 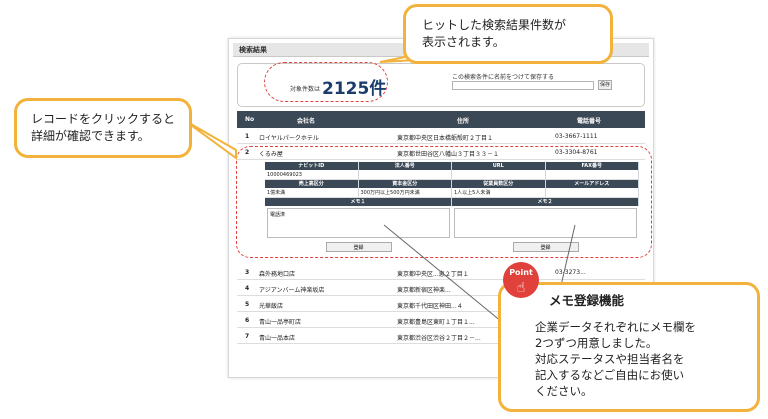 What do you see at coordinates (615, 327) in the screenshot?
I see `memo-callout-line1: 企業データそれぞれにメモ欄を` at bounding box center [615, 327].